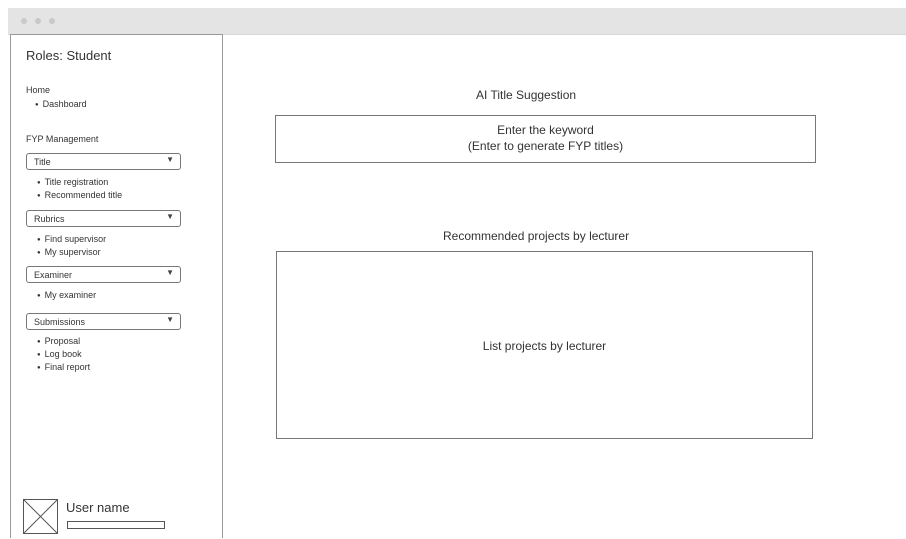 This screenshot has height=539, width=906. I want to click on recommended-projects-heading: Recommended projects by lecturer, so click(536, 236).